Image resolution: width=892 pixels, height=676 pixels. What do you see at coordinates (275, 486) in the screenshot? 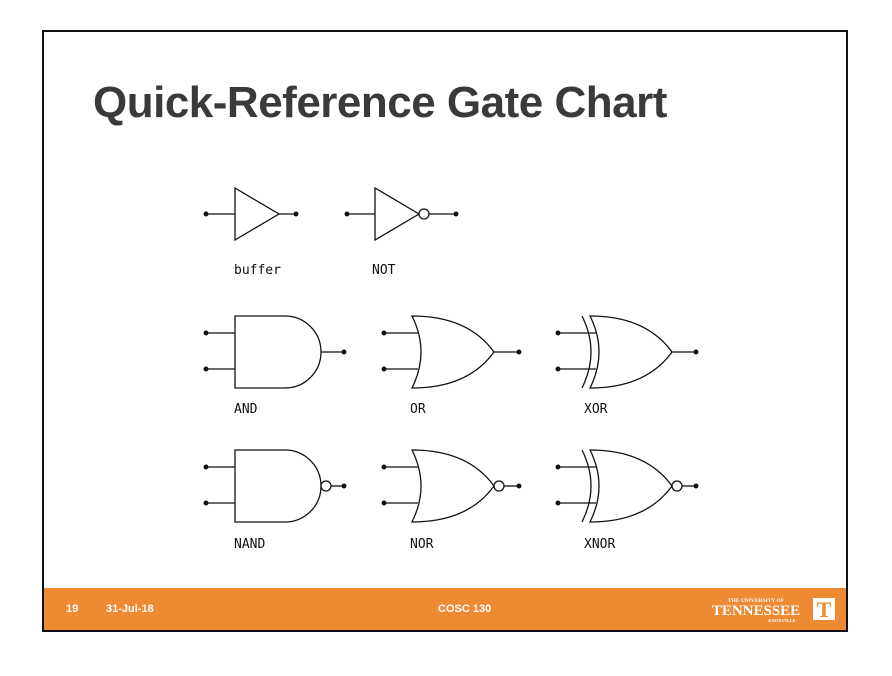
I see `nand-gate-symbol` at bounding box center [275, 486].